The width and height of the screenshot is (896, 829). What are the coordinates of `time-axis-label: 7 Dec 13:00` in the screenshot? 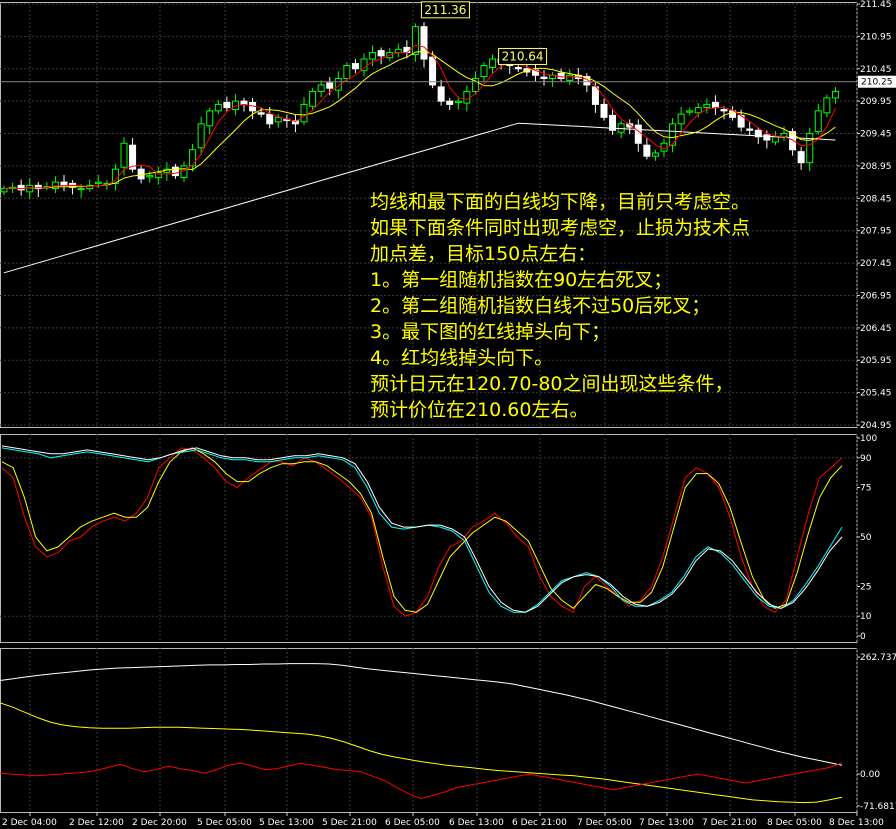 It's located at (666, 823).